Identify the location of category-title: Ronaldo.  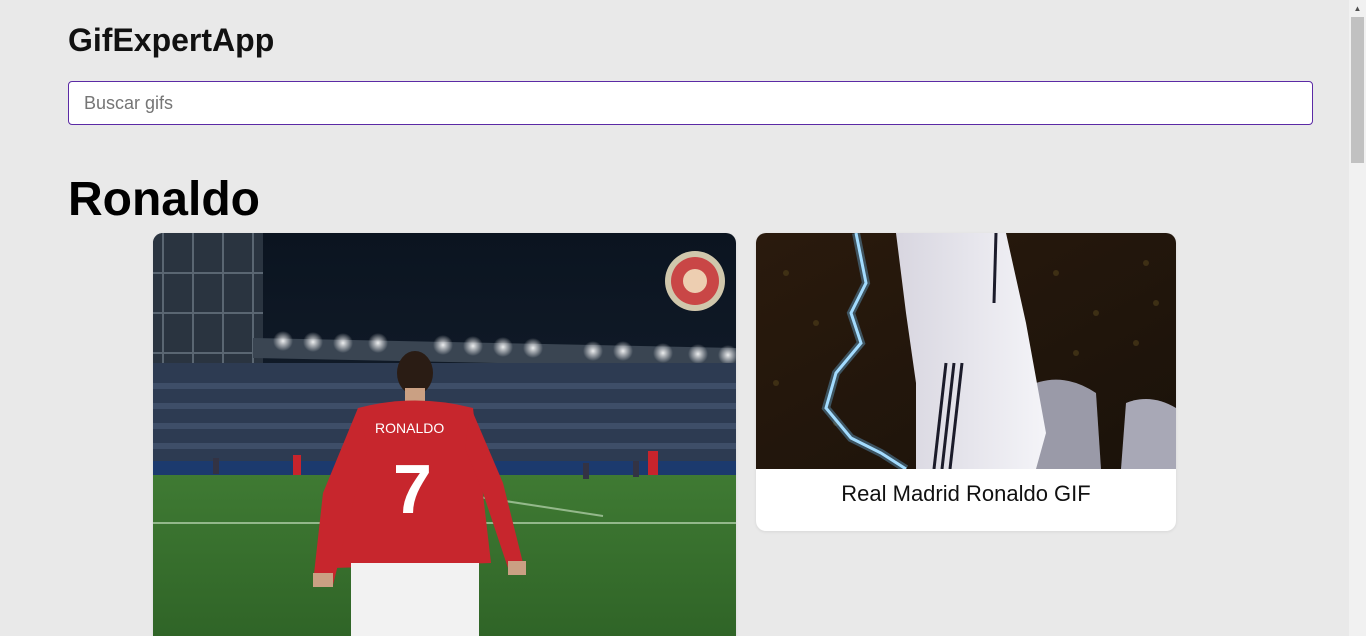
(164, 199).